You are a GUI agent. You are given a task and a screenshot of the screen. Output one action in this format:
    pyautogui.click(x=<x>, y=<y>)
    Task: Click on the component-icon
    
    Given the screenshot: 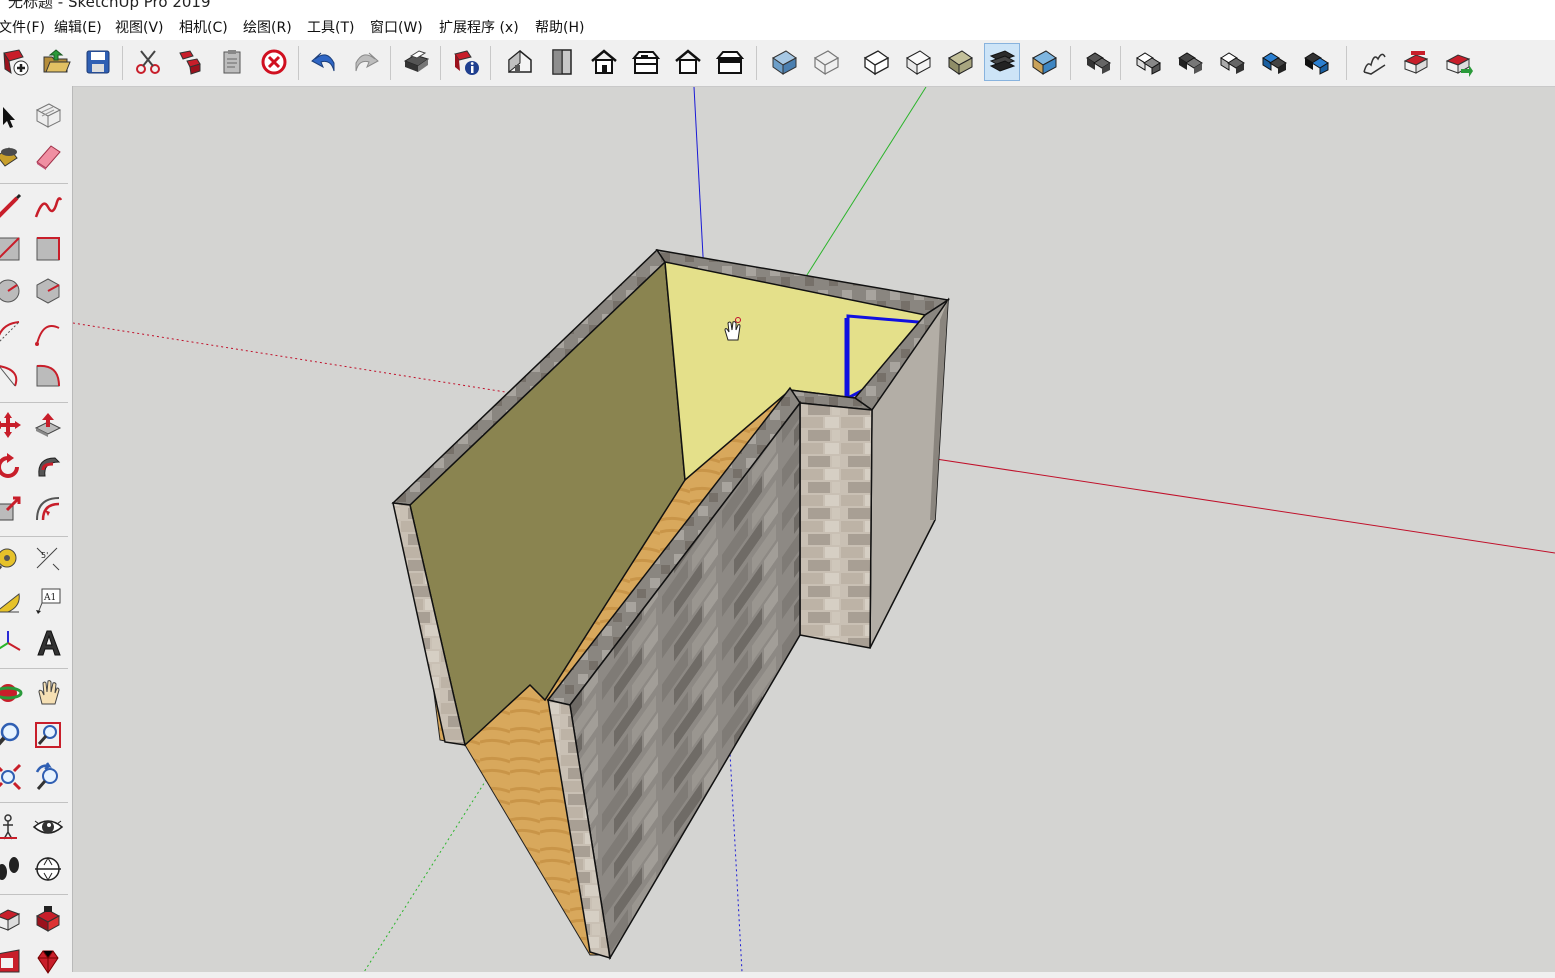 What is the action you would take?
    pyautogui.click(x=48, y=115)
    